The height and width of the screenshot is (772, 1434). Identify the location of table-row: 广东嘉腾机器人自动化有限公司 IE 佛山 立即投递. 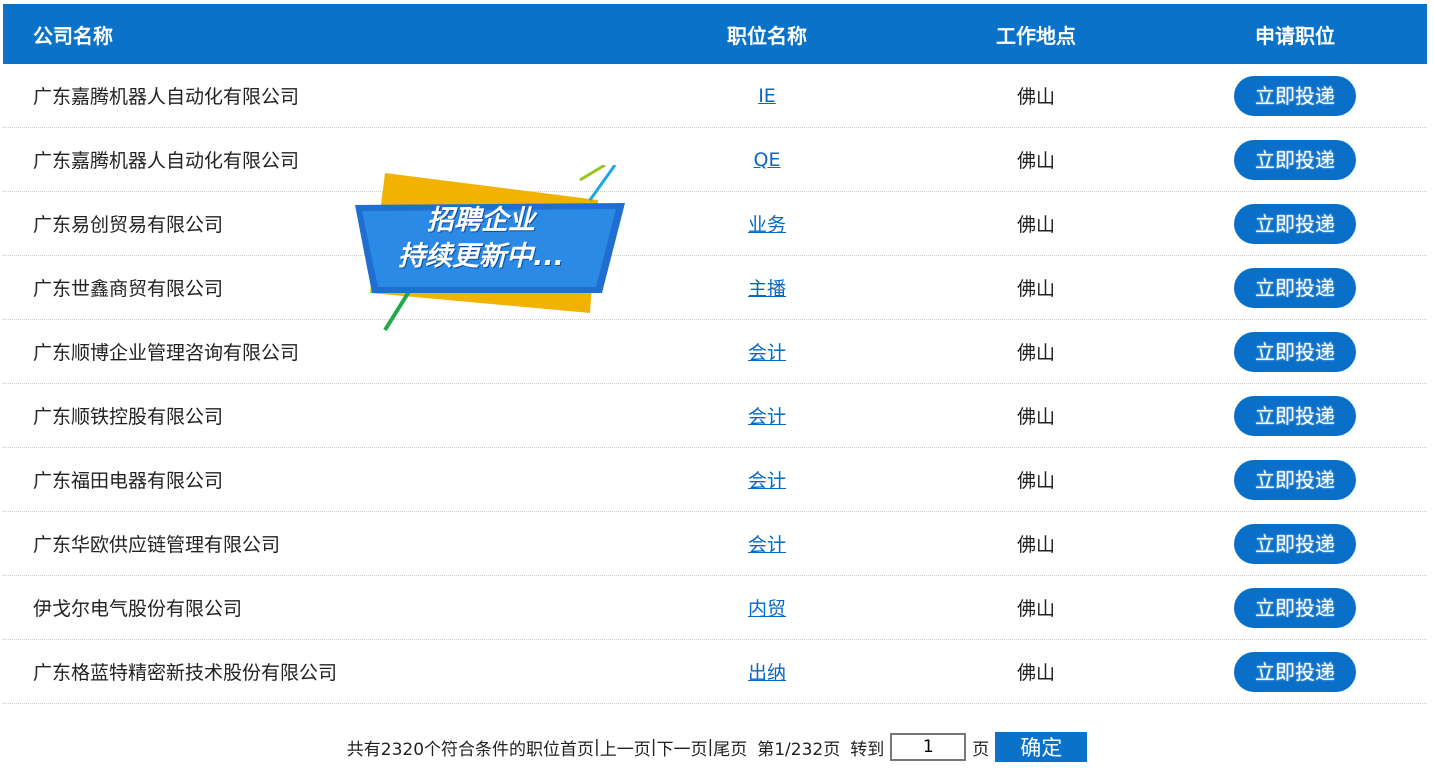
(715, 96).